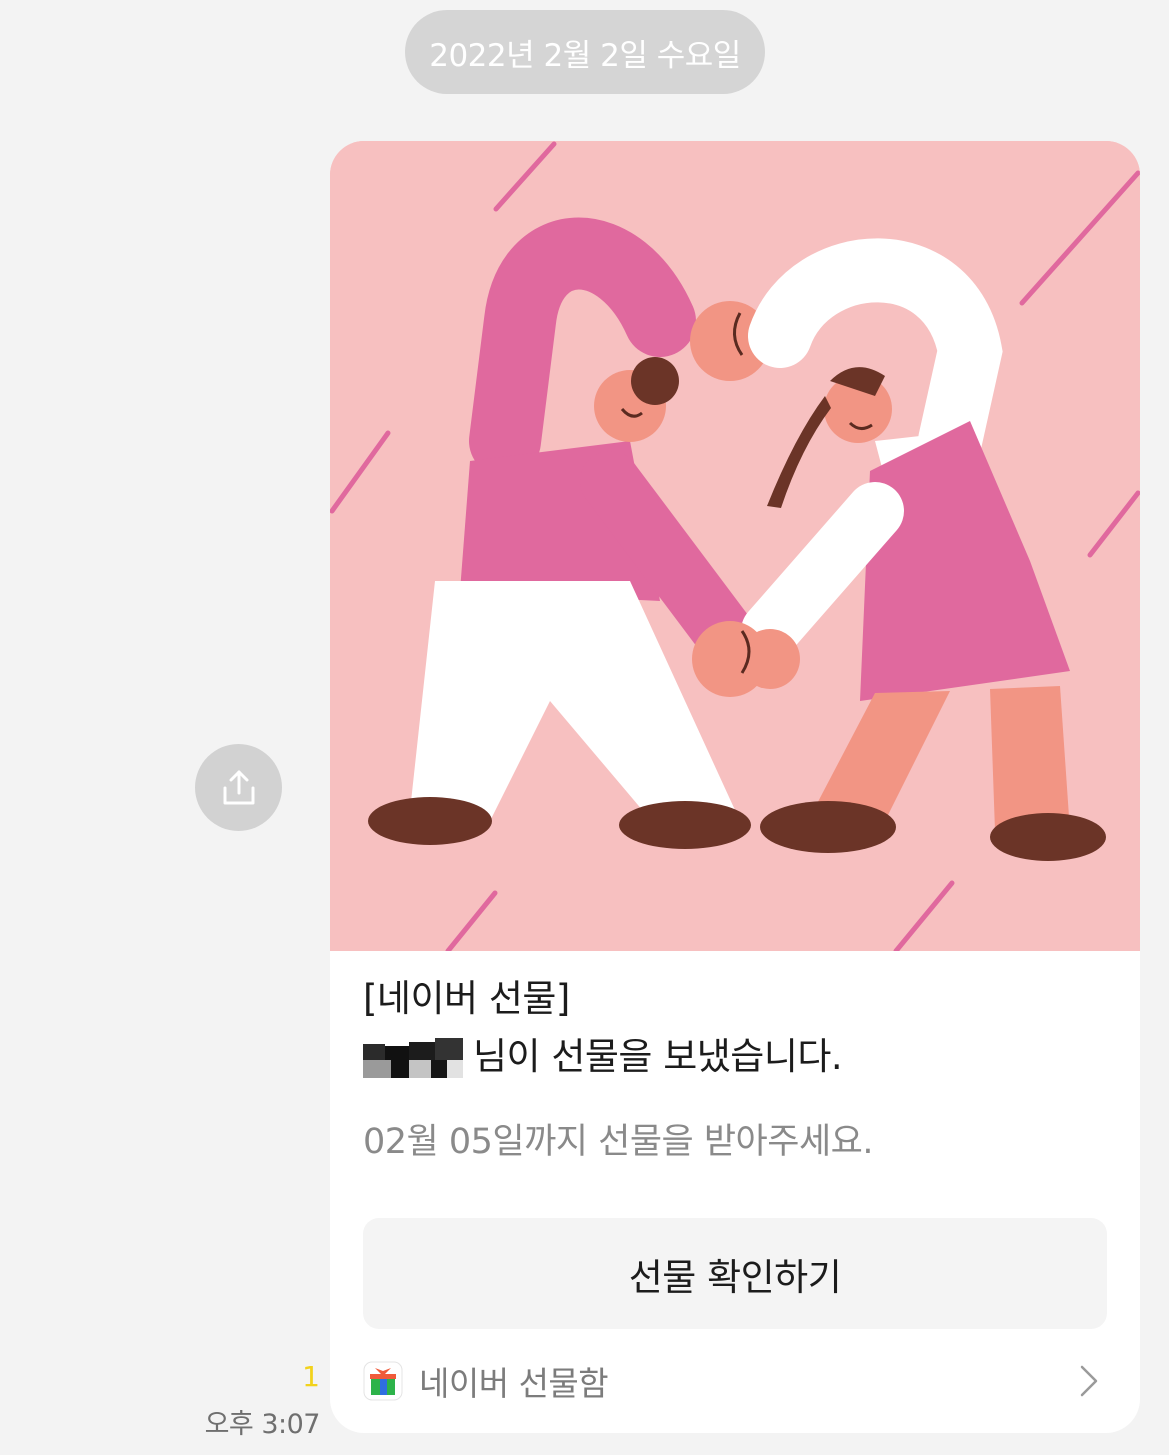 The width and height of the screenshot is (1169, 1455). What do you see at coordinates (383, 1381) in the screenshot?
I see `gift-box-icon` at bounding box center [383, 1381].